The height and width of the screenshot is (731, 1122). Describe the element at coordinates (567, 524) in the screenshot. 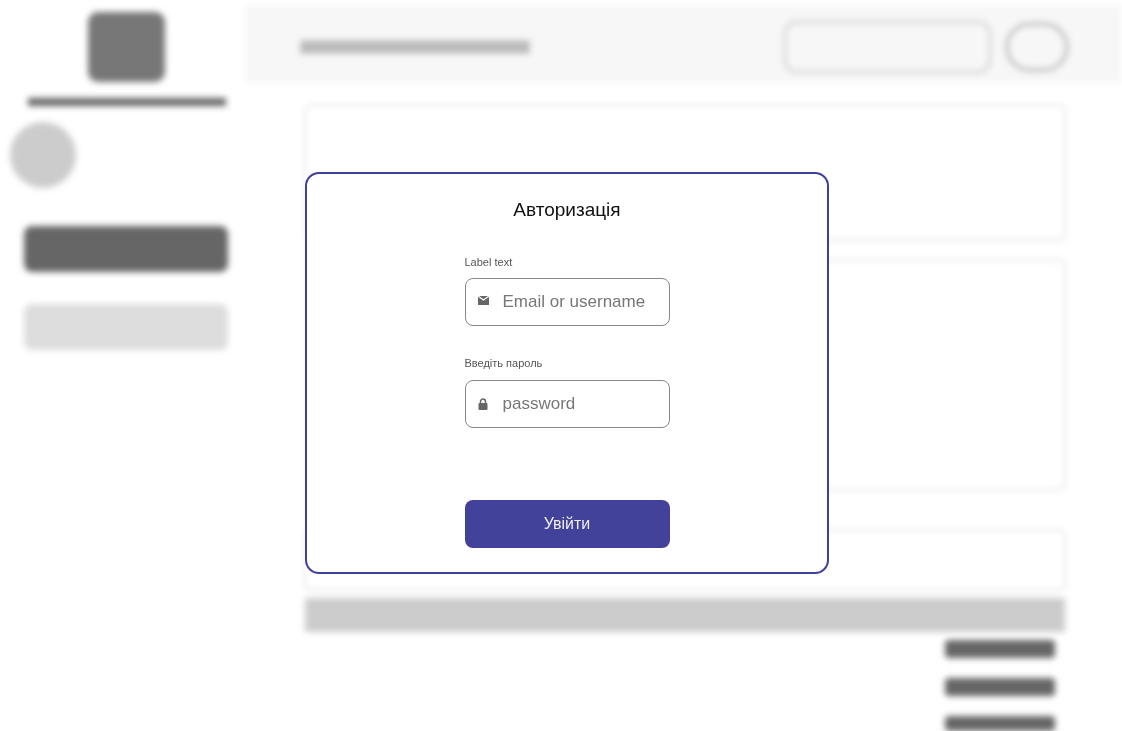

I see `login-button: Увійти` at that location.